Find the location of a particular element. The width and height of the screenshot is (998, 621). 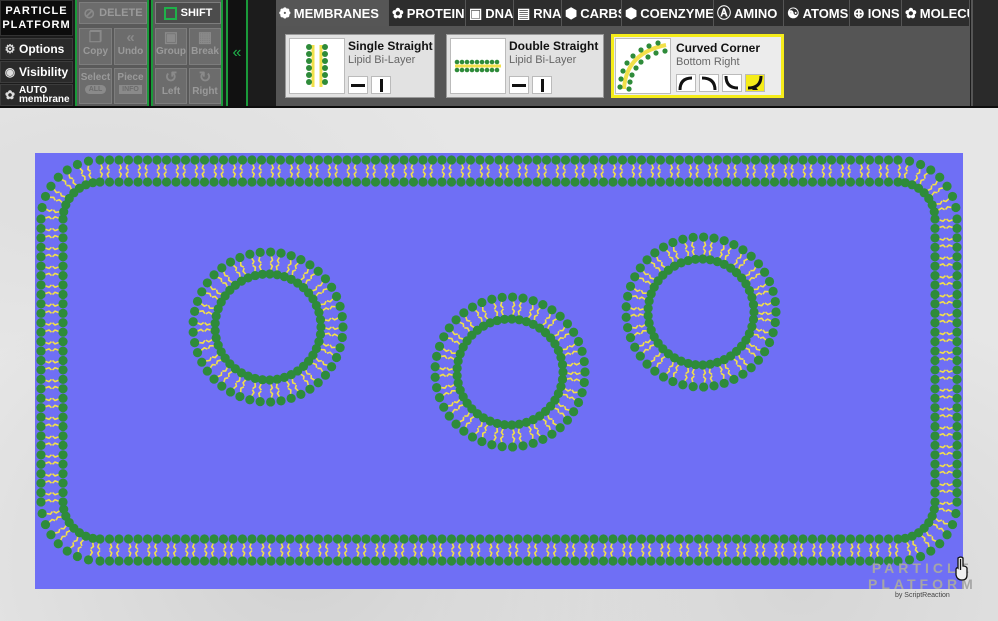

tab-label: AMINO is located at coordinates (756, 13).